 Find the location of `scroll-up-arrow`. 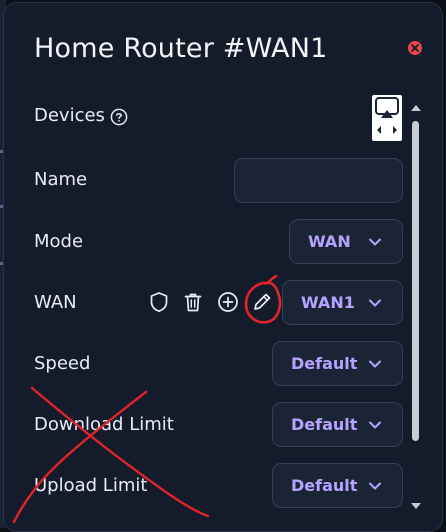

scroll-up-arrow is located at coordinates (416, 108).